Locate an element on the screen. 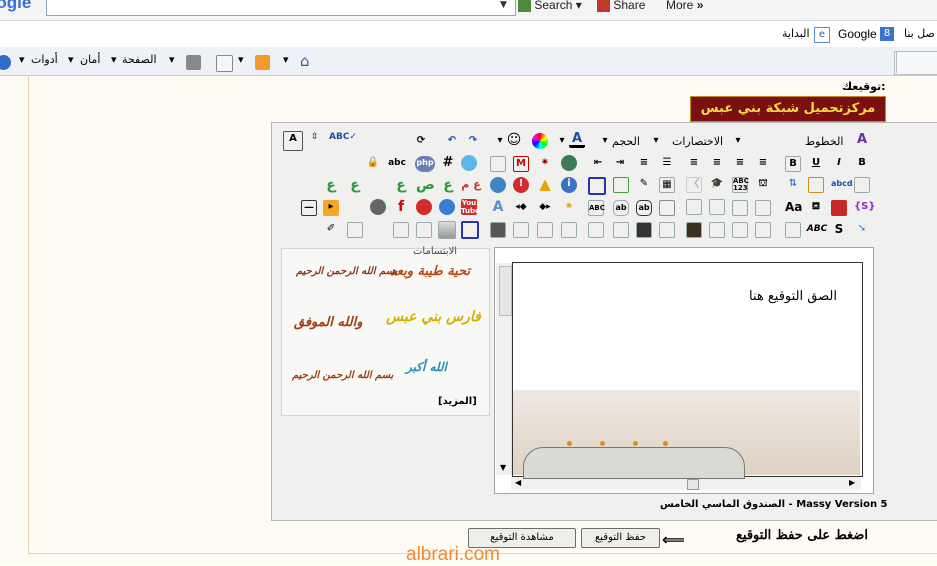 This screenshot has width=937, height=566. shortcuts-select: الاختصارات is located at coordinates (697, 141).